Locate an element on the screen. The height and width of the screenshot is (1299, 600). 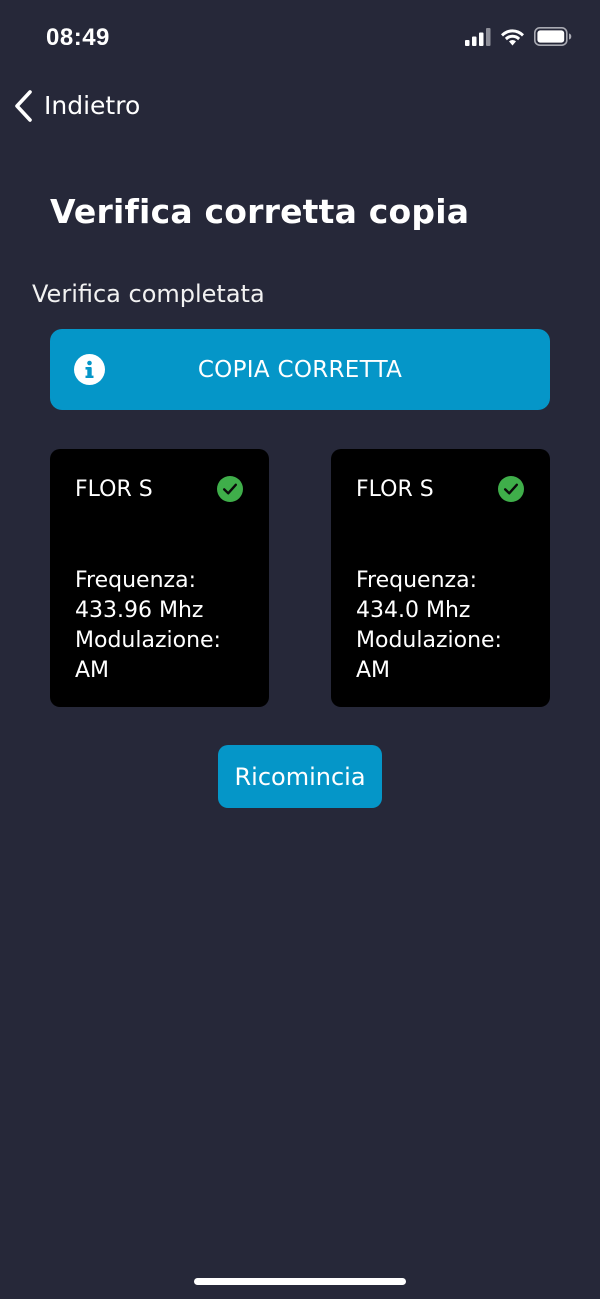
back-button: Indietro is located at coordinates (76, 106).